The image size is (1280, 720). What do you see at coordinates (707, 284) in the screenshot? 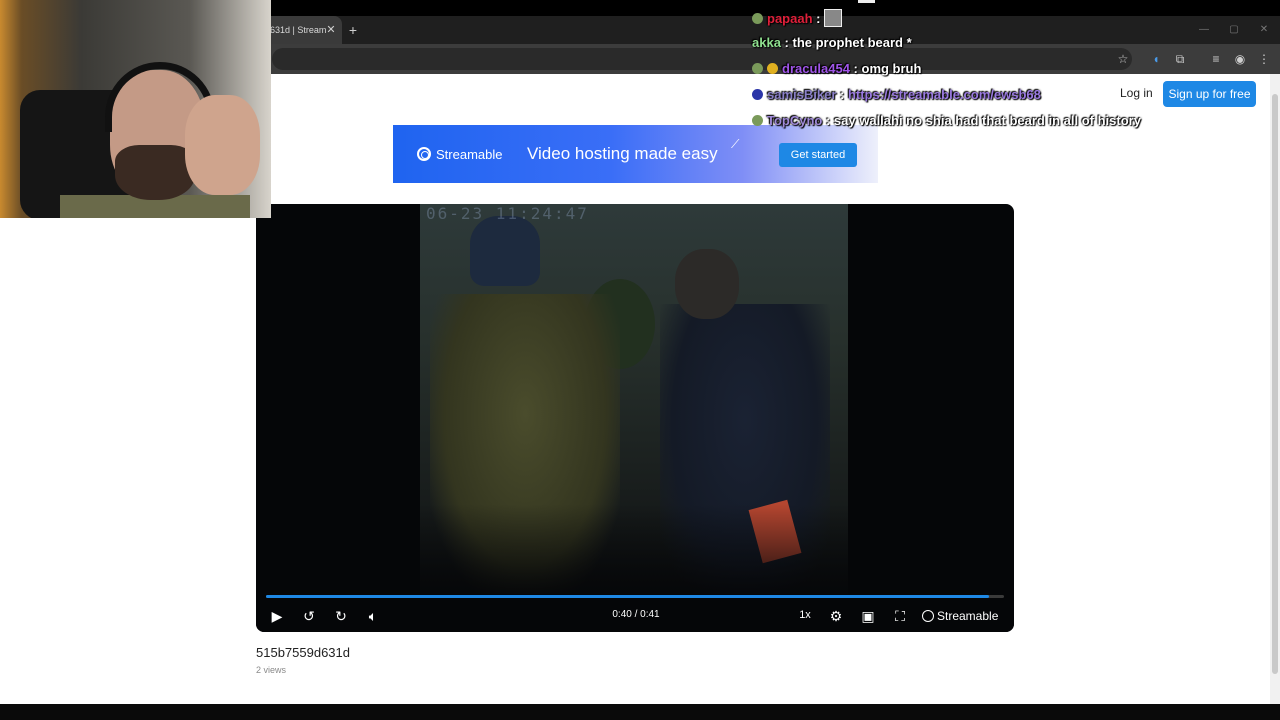
I see `video-figure-right-head` at bounding box center [707, 284].